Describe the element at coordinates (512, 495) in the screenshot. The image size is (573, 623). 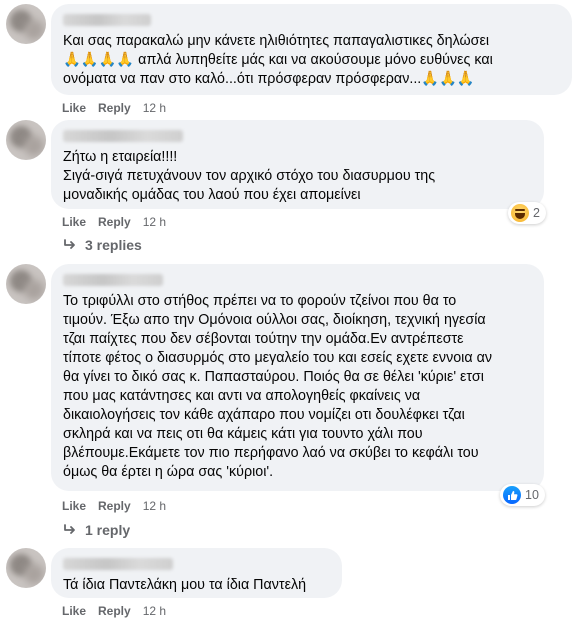
I see `like-thumb-icon` at that location.